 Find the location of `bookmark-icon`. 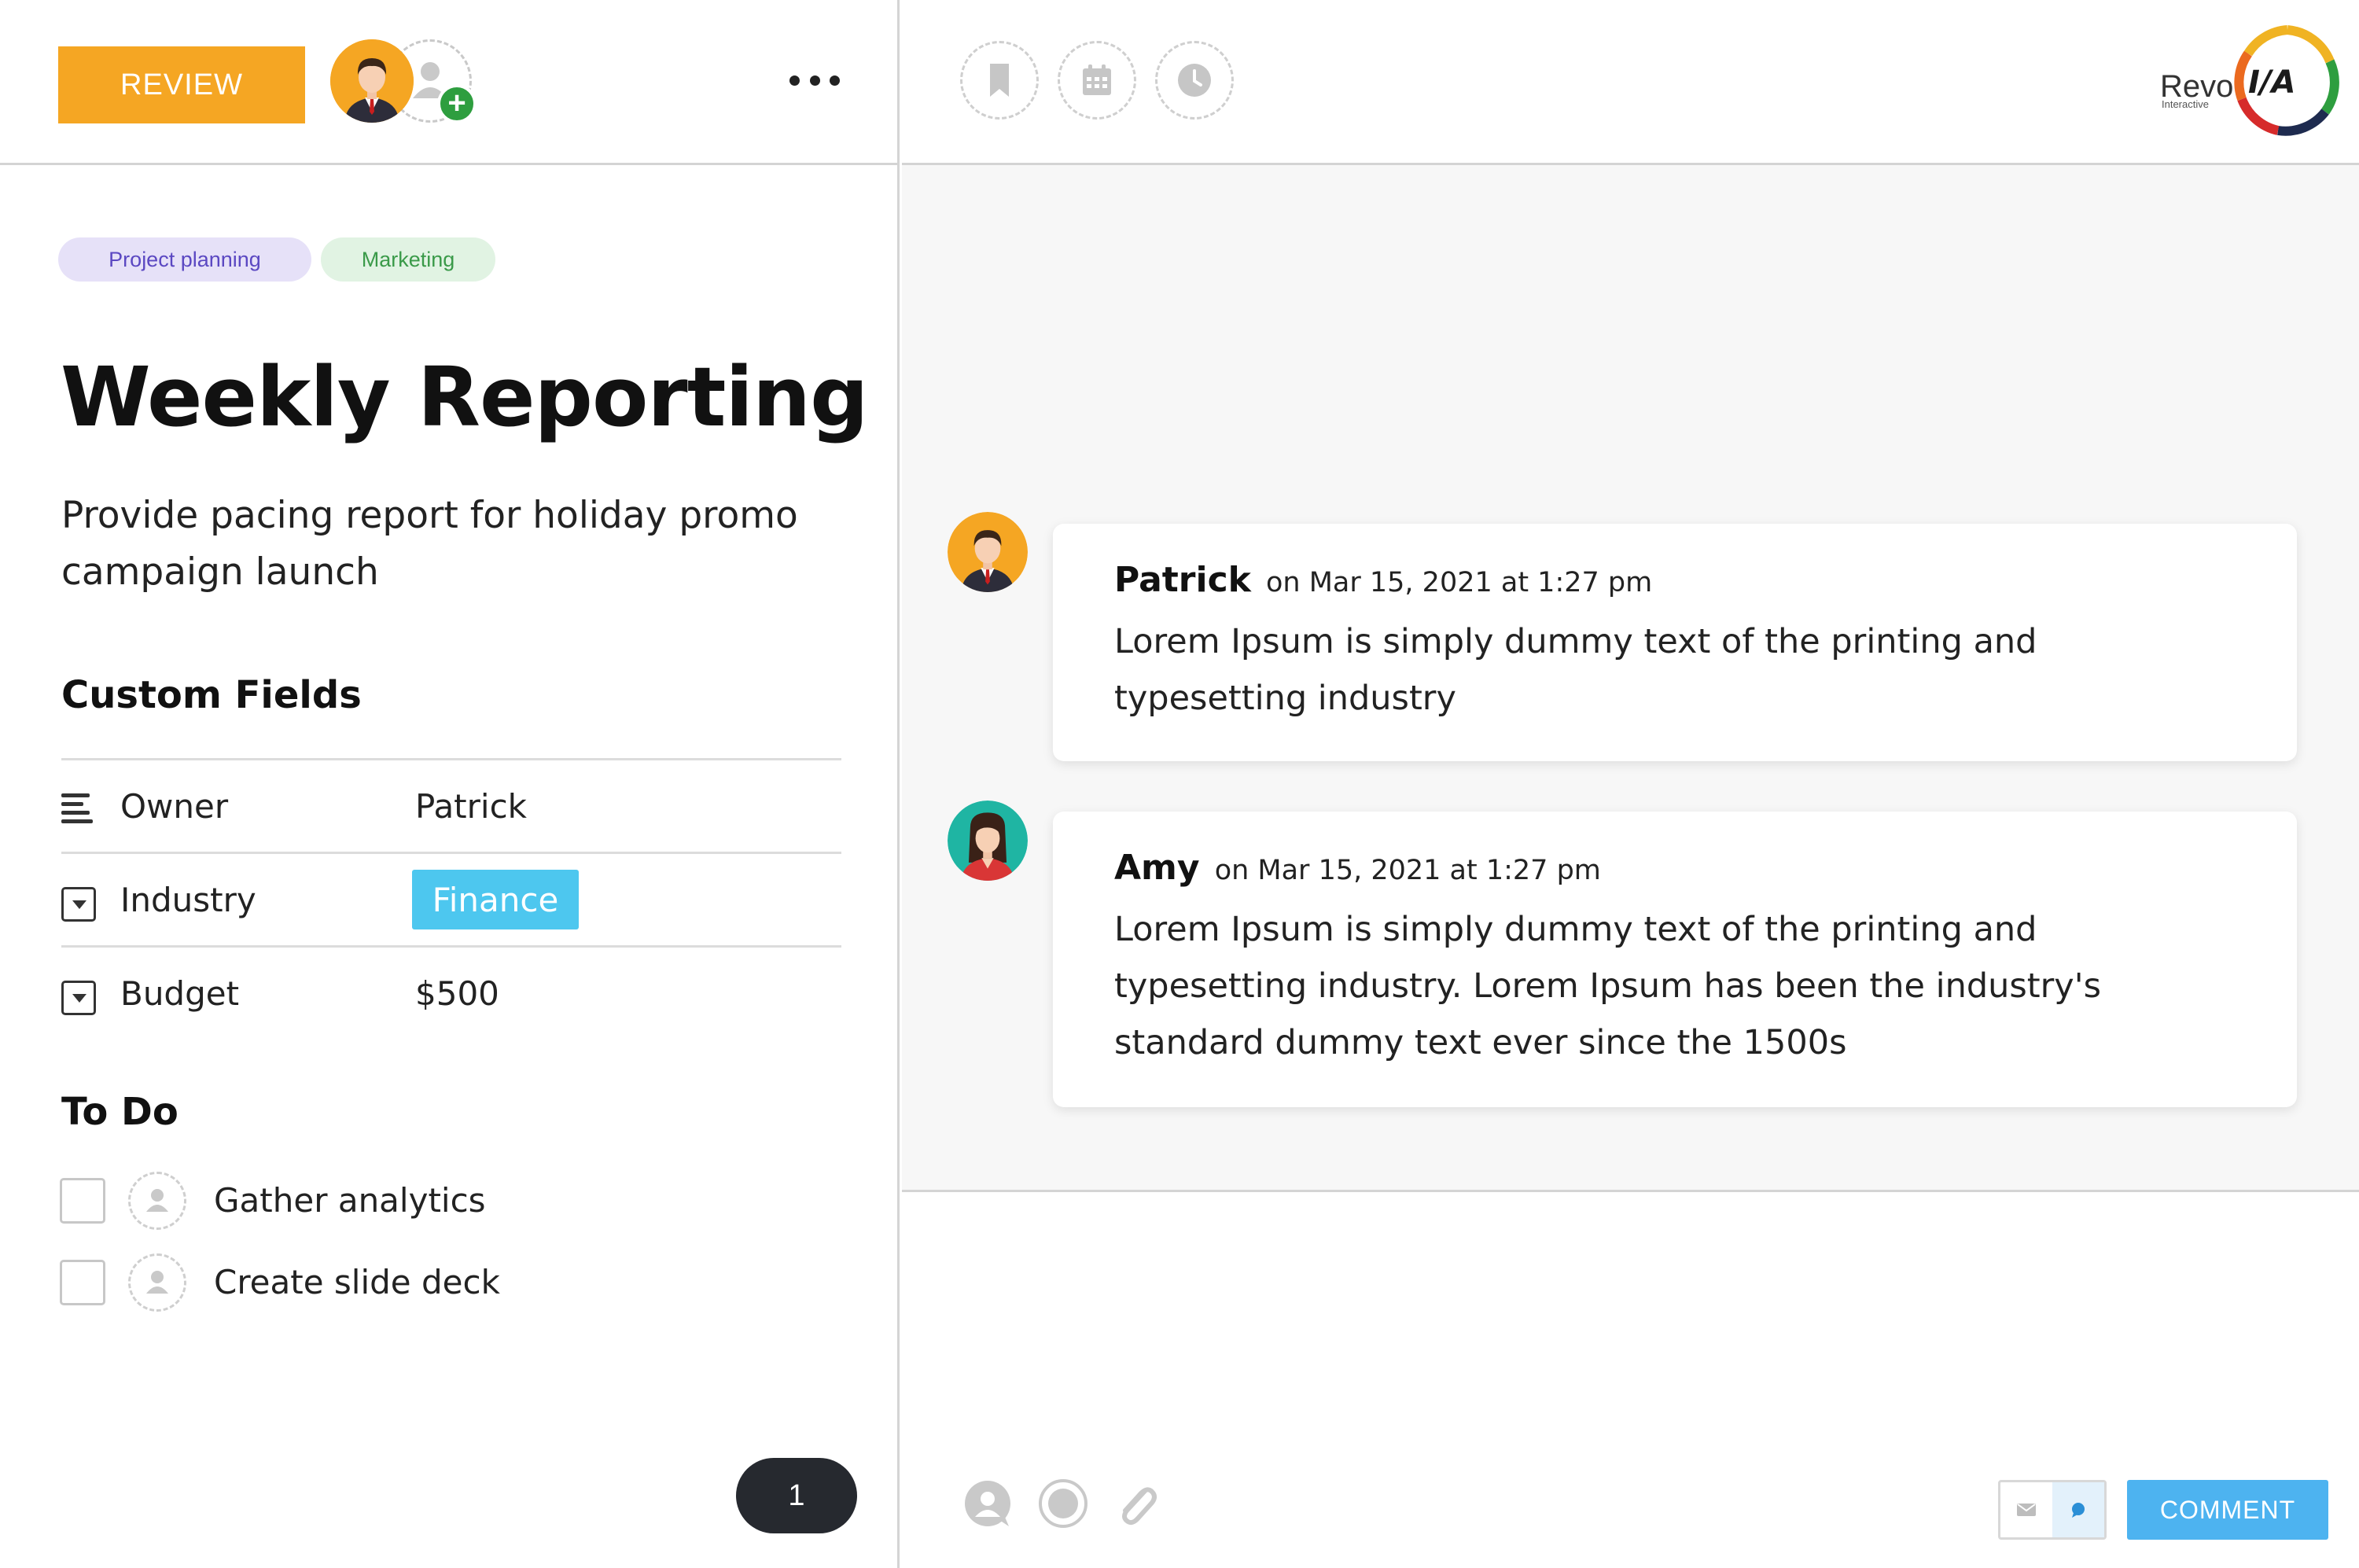

bookmark-icon is located at coordinates (999, 80).